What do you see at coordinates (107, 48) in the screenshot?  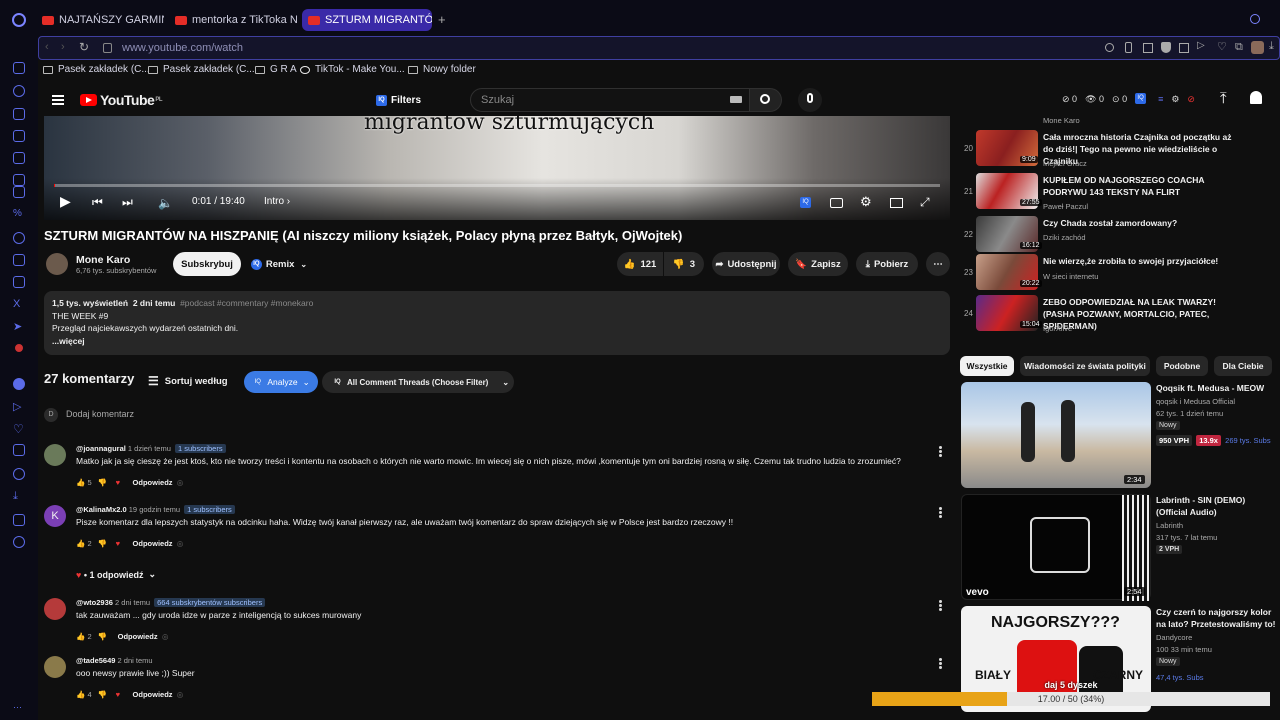 I see `site-info-icon` at bounding box center [107, 48].